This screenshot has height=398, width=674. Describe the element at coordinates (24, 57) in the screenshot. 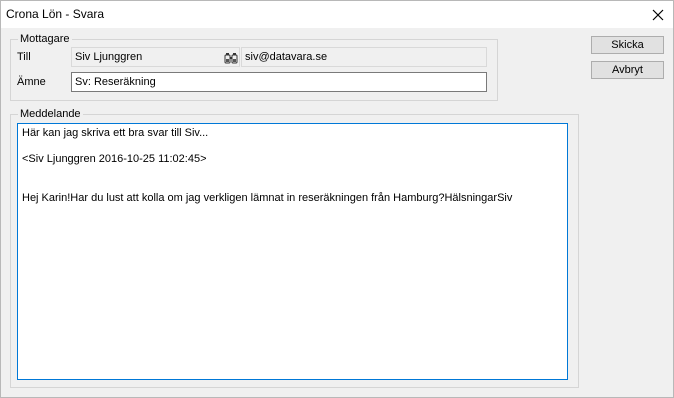

I see `to-label: Till` at that location.